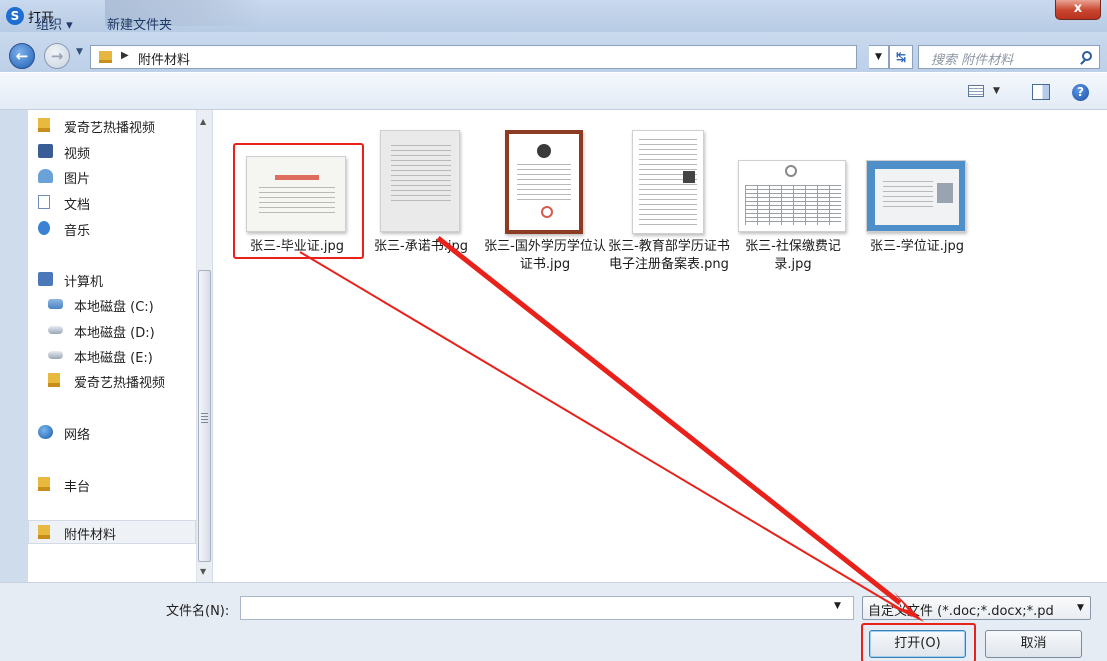 Image resolution: width=1107 pixels, height=661 pixels. I want to click on emblem-icon, so click(544, 151).